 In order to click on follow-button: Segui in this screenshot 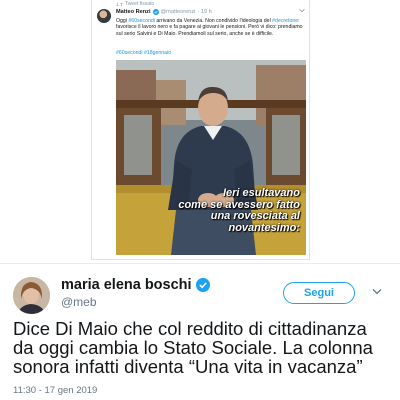, I will do `click(319, 293)`.